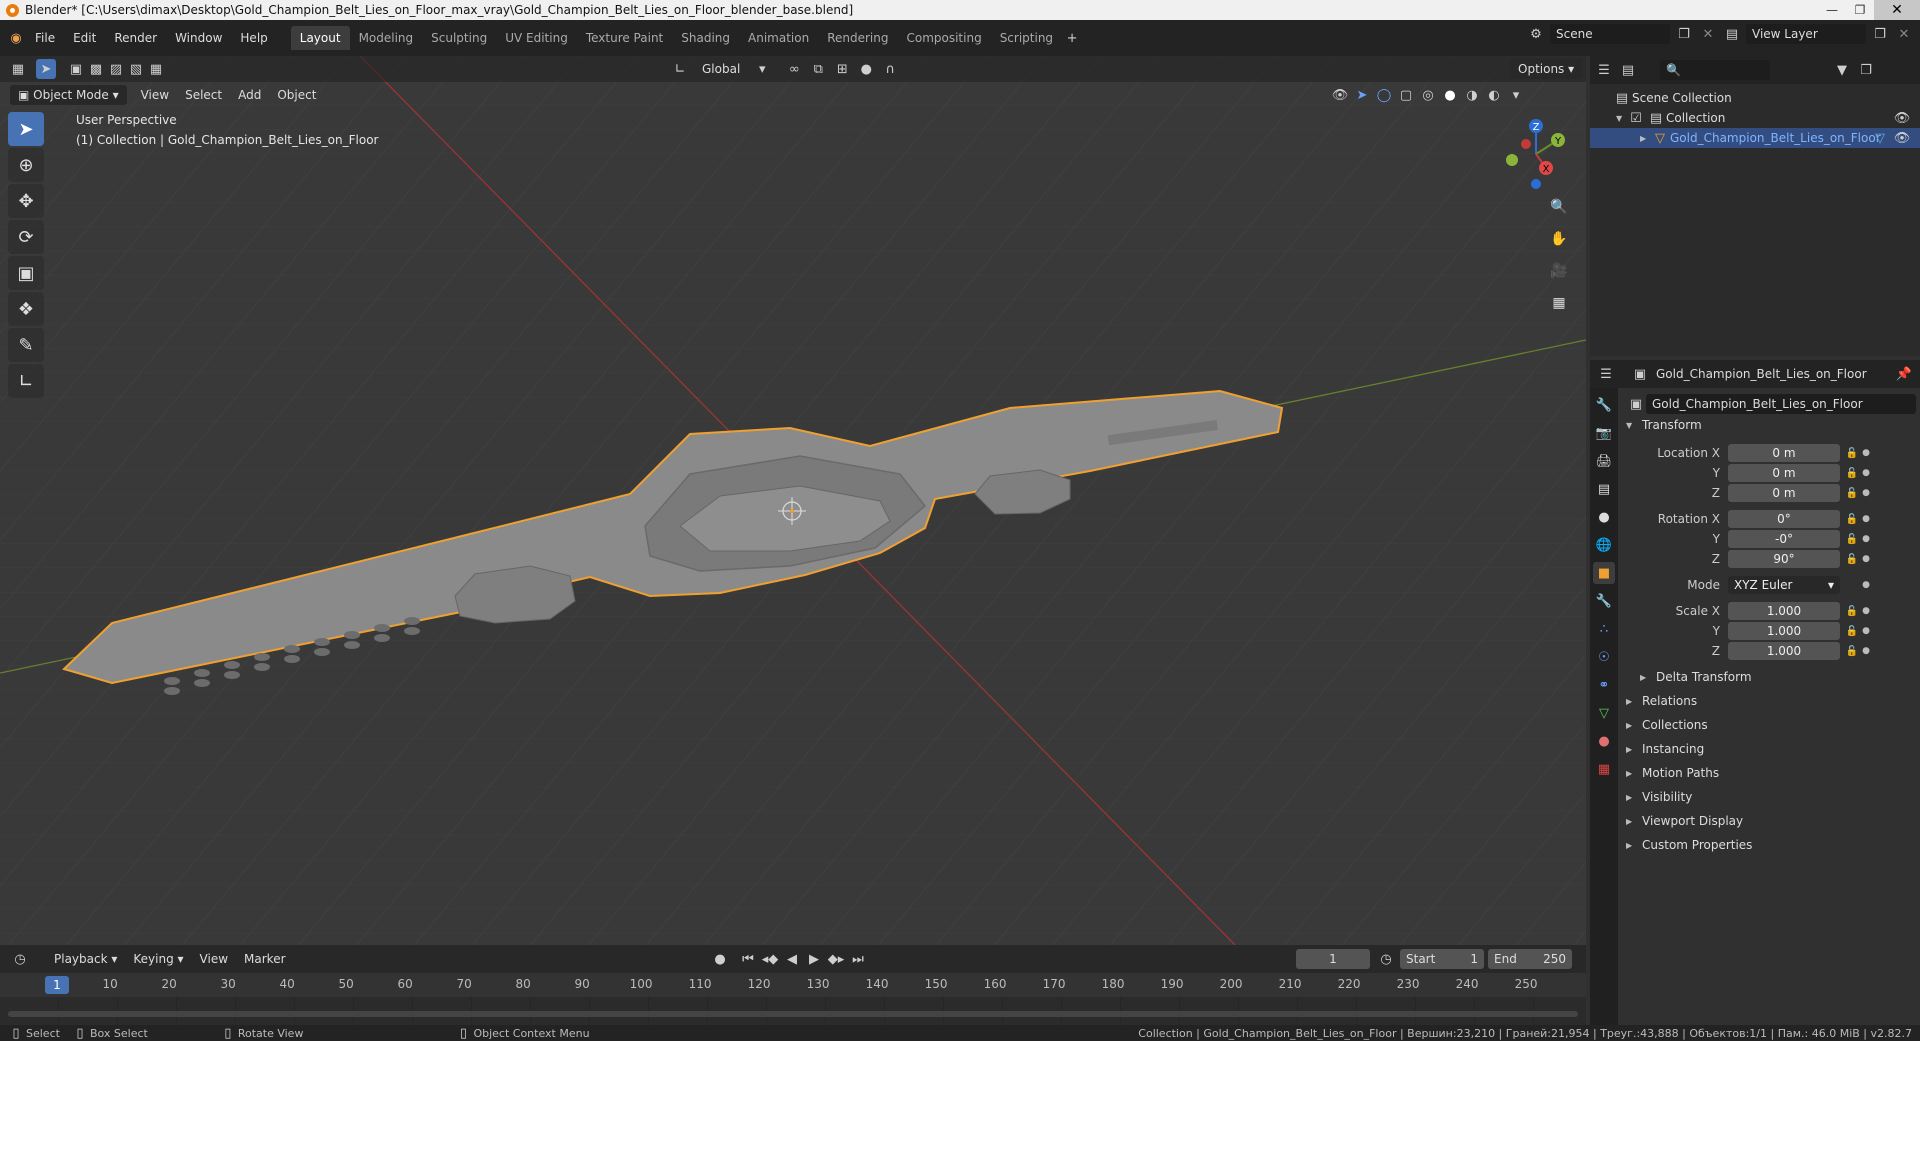 This screenshot has width=1920, height=1158. I want to click on output-tab-icon: 🖨, so click(1604, 461).